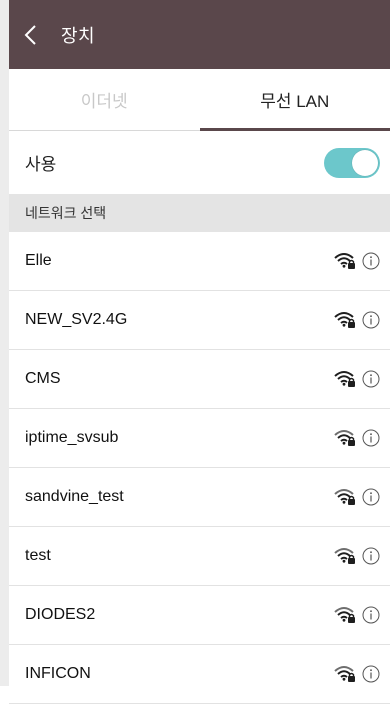  Describe the element at coordinates (60, 615) in the screenshot. I see `network-ssid: DIODES2` at that location.